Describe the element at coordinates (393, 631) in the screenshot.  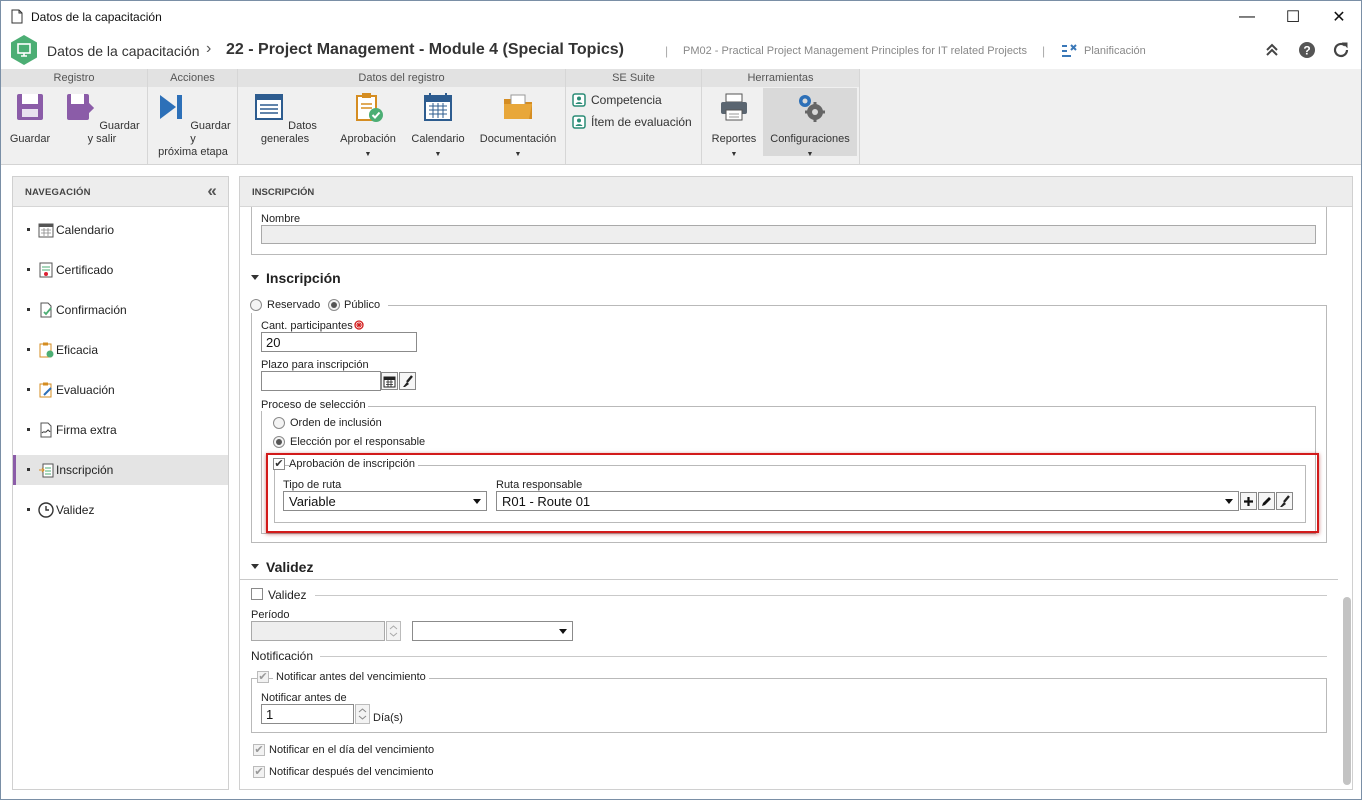
I see `periodo-spinner` at that location.